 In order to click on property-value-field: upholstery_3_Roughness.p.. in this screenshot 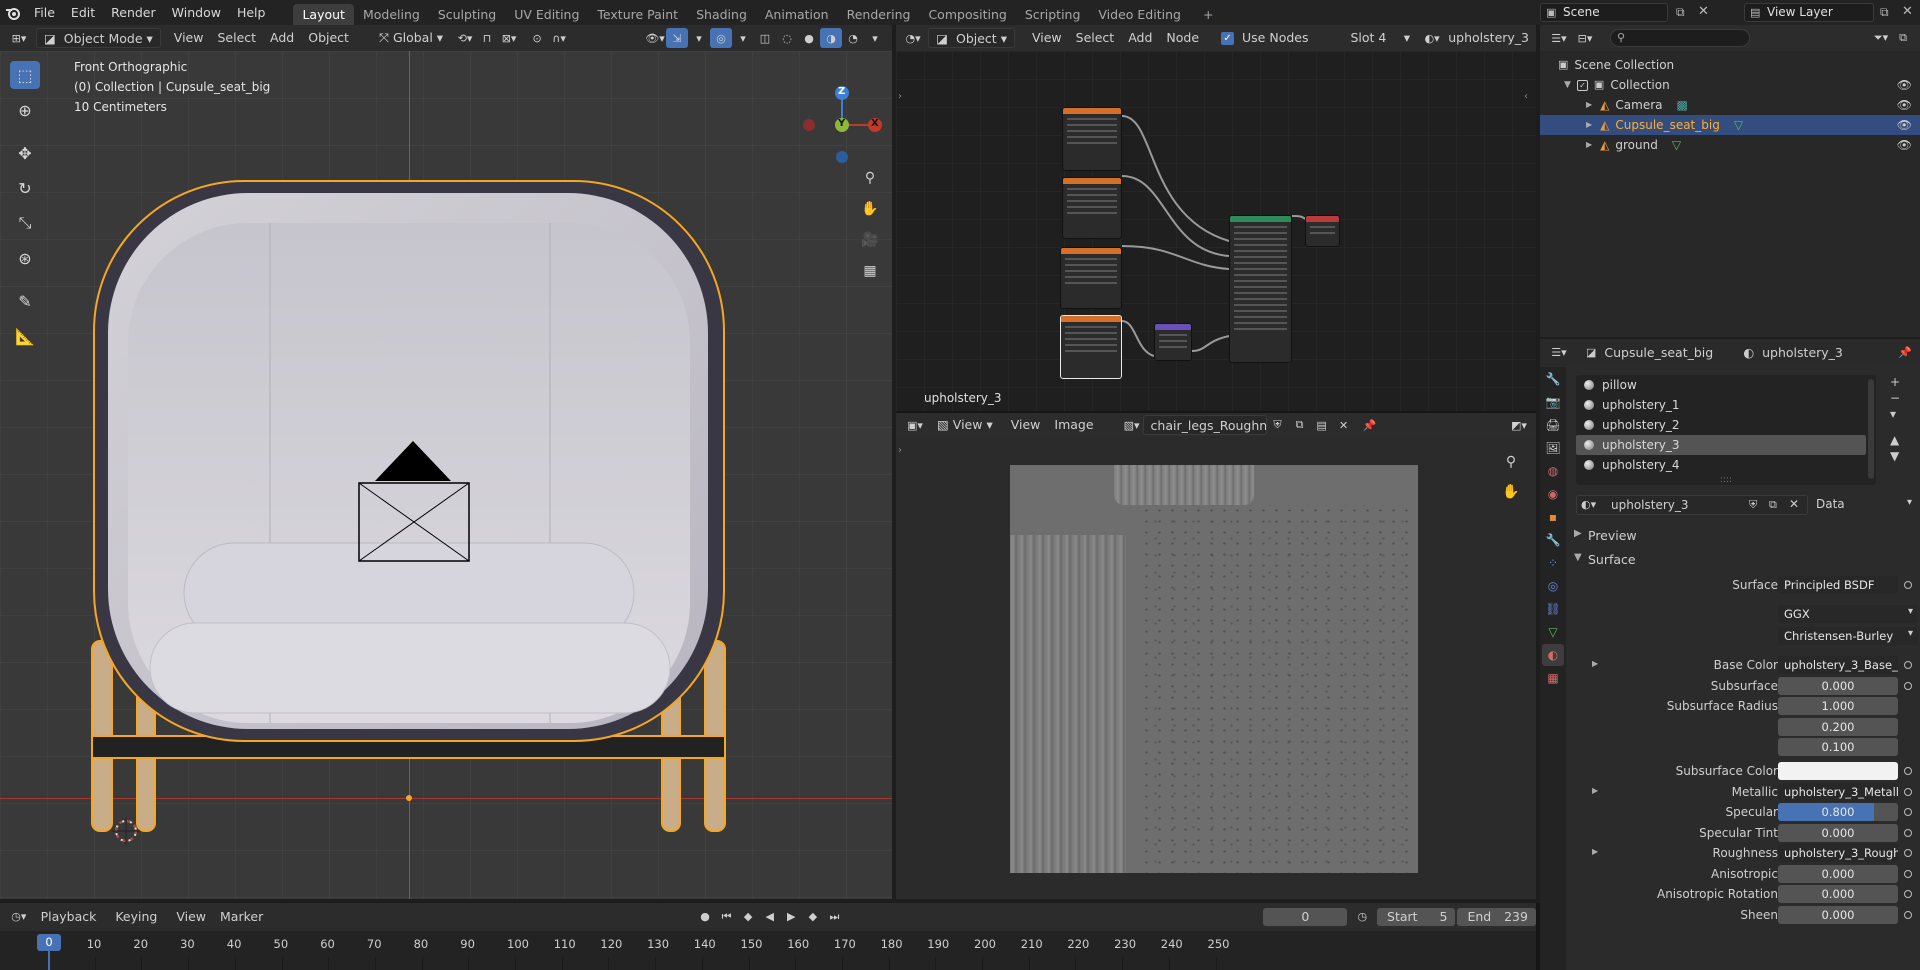, I will do `click(1838, 853)`.